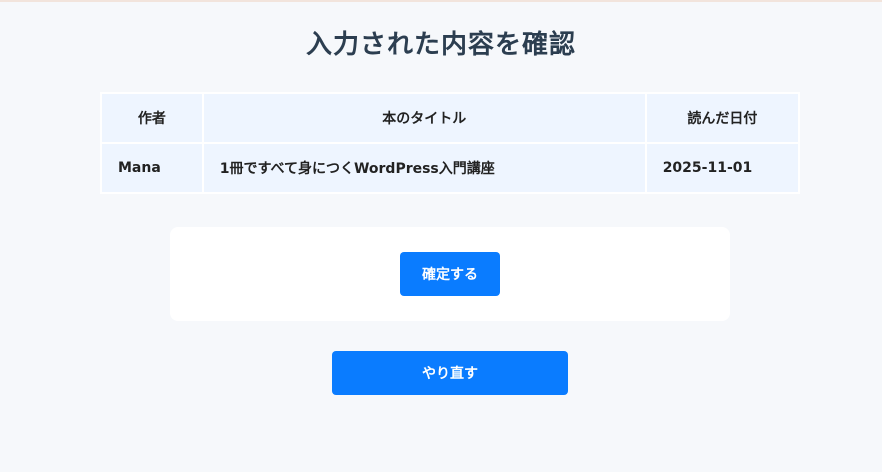 The height and width of the screenshot is (472, 882). What do you see at coordinates (424, 168) in the screenshot?
I see `cell-title: 1冊ですべて身につくWordPress入門講座` at bounding box center [424, 168].